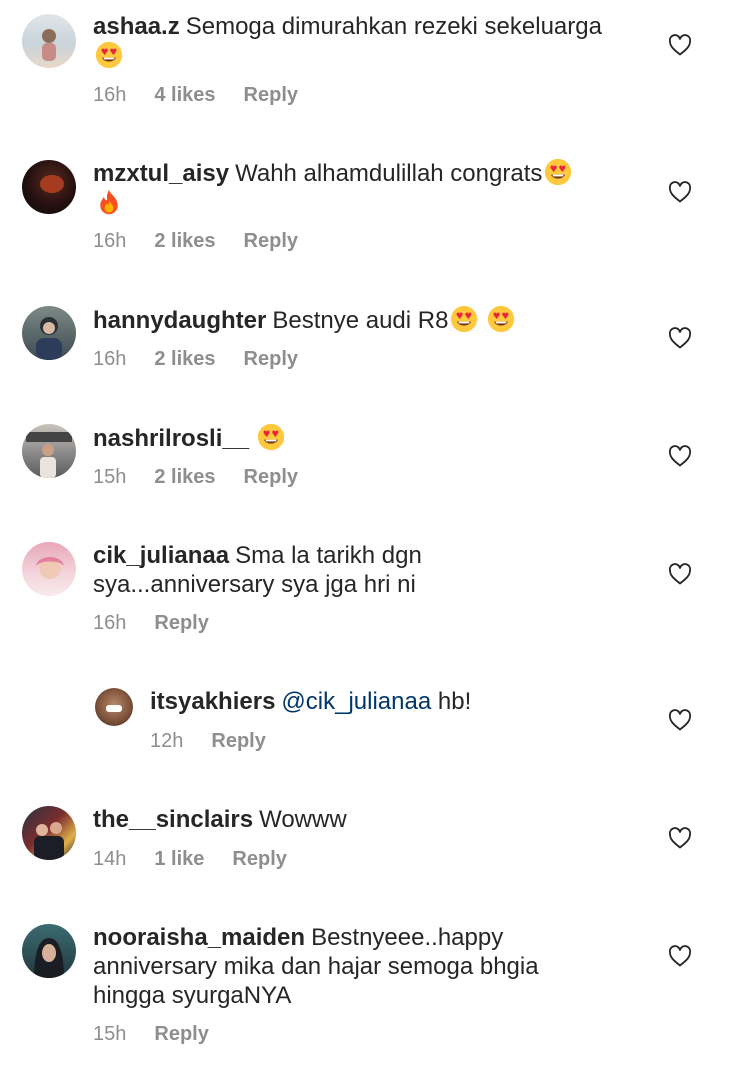 This screenshot has height=1080, width=729. I want to click on comment-meta: 15h Reply, so click(165, 1034).